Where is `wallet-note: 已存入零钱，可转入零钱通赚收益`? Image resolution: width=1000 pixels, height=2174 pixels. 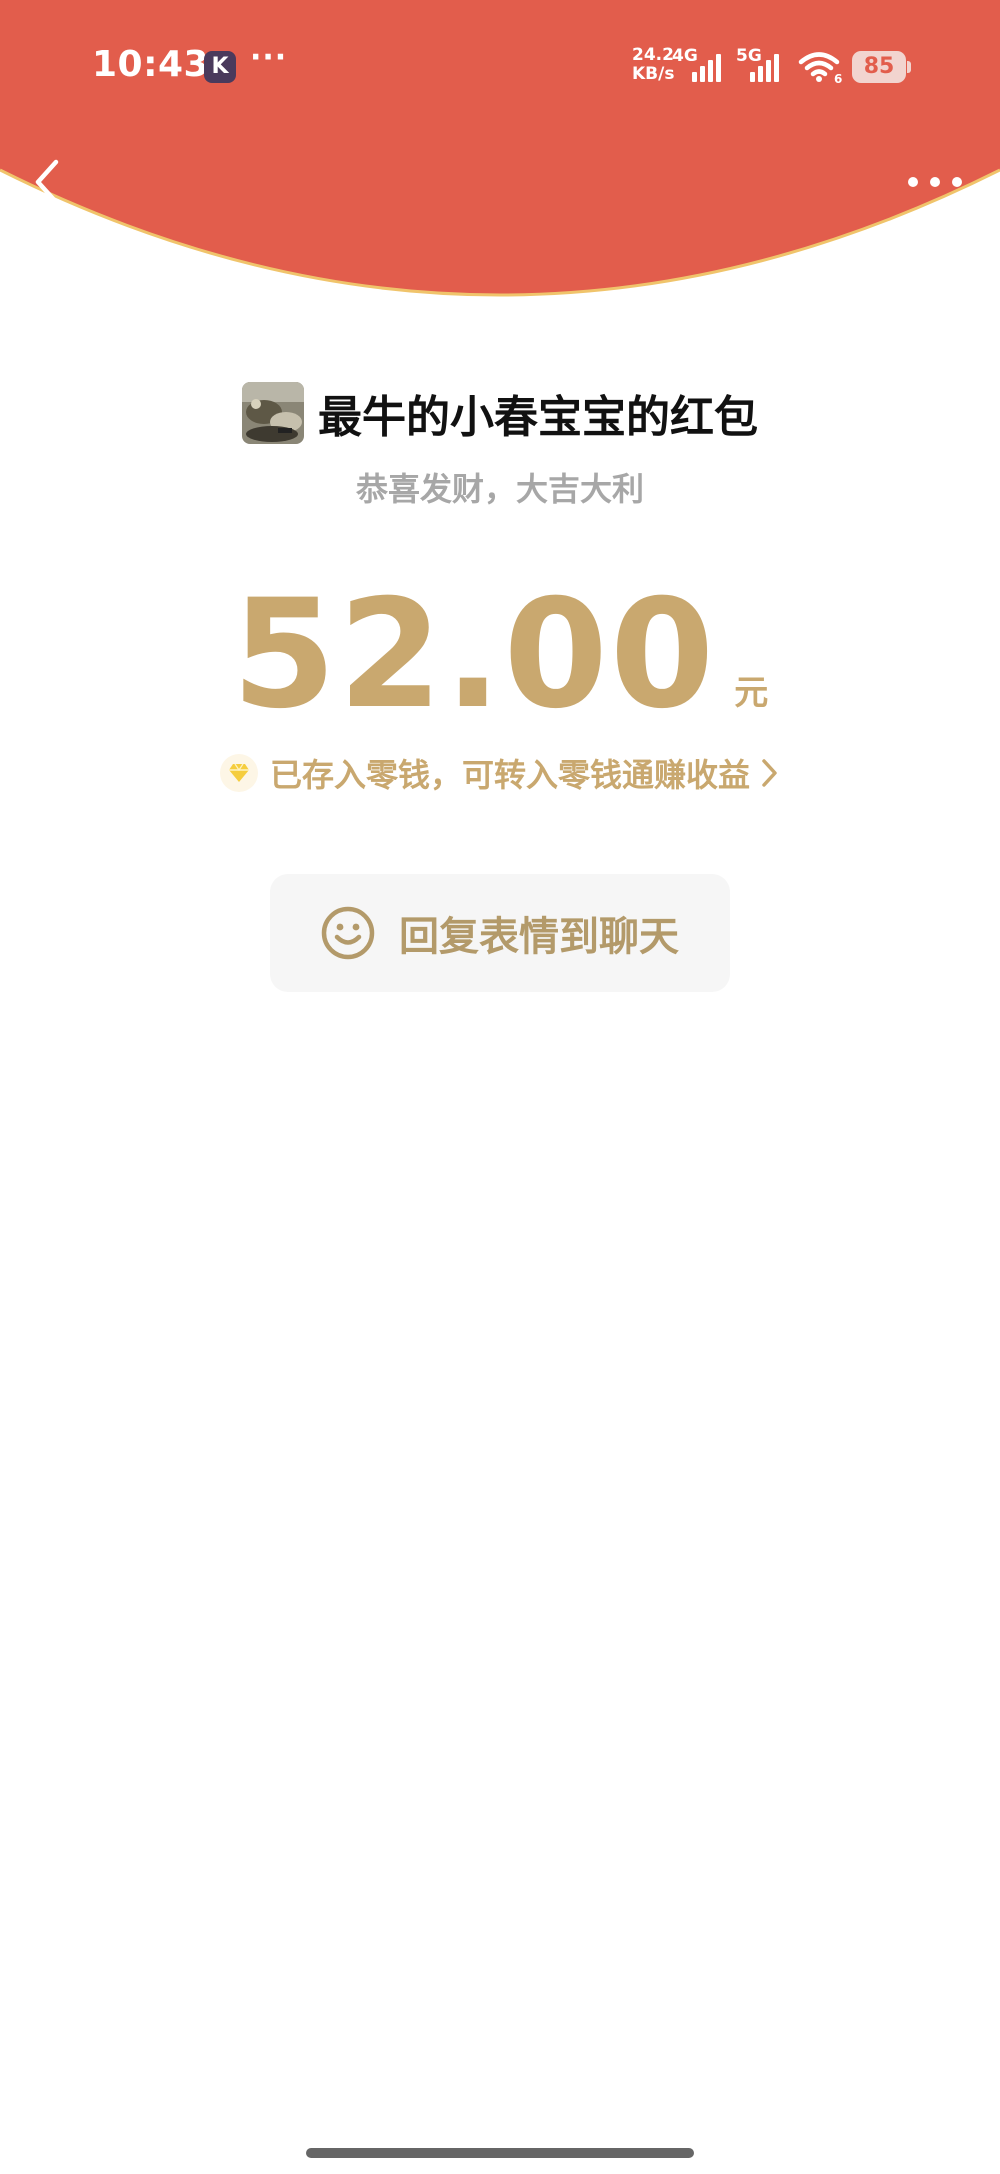 wallet-note: 已存入零钱，可转入零钱通赚收益 is located at coordinates (509, 775).